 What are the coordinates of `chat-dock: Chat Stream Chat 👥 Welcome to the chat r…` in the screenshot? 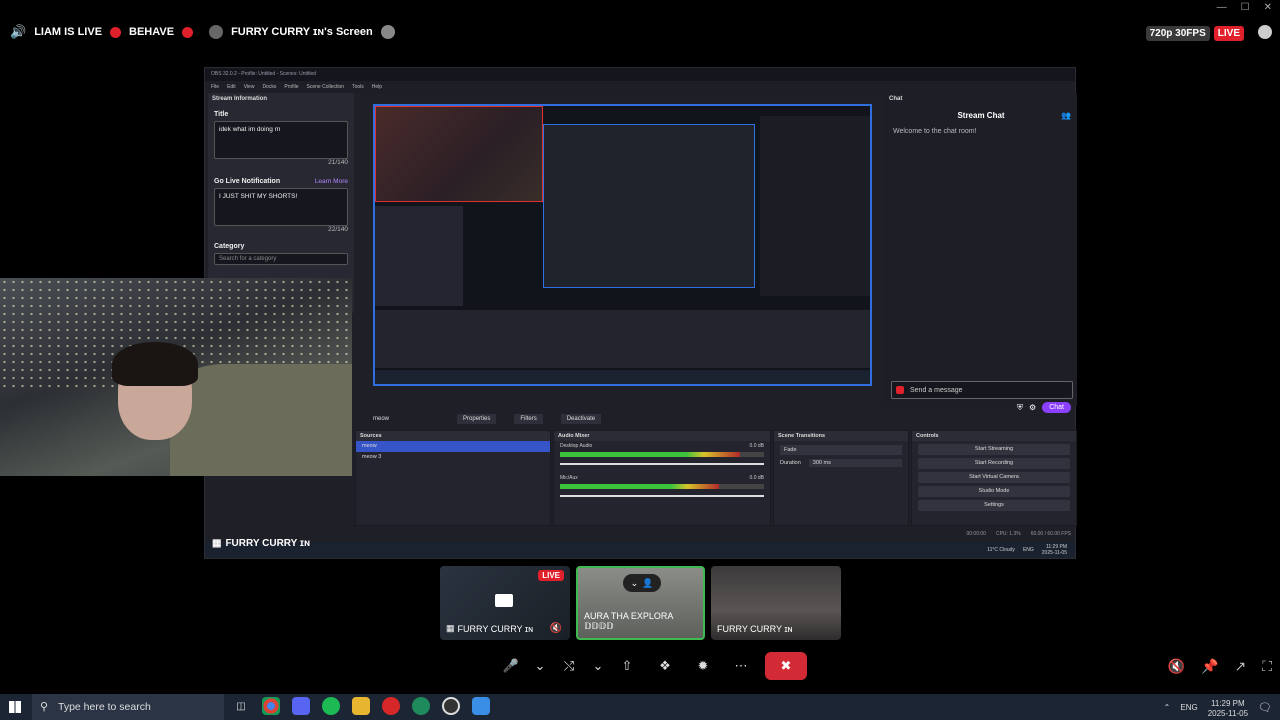 It's located at (981, 253).